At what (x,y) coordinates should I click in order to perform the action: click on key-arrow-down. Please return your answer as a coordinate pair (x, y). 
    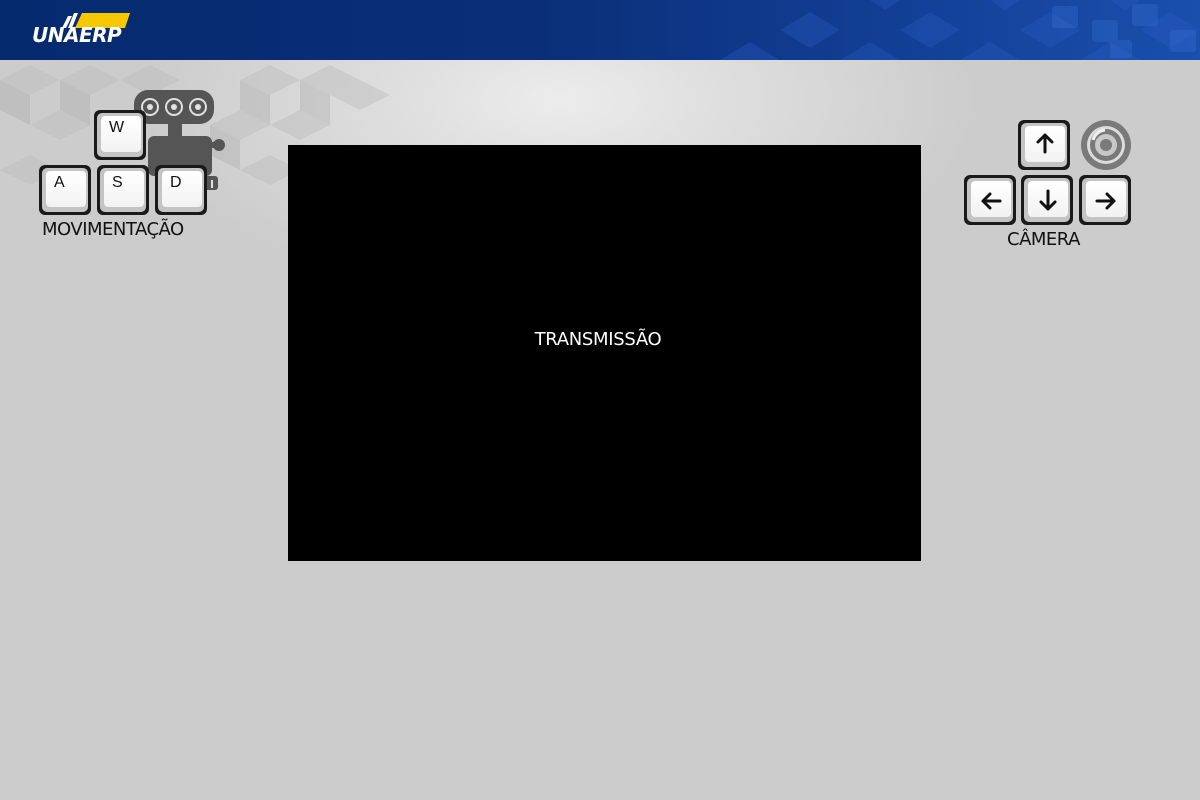
    Looking at the image, I should click on (1047, 200).